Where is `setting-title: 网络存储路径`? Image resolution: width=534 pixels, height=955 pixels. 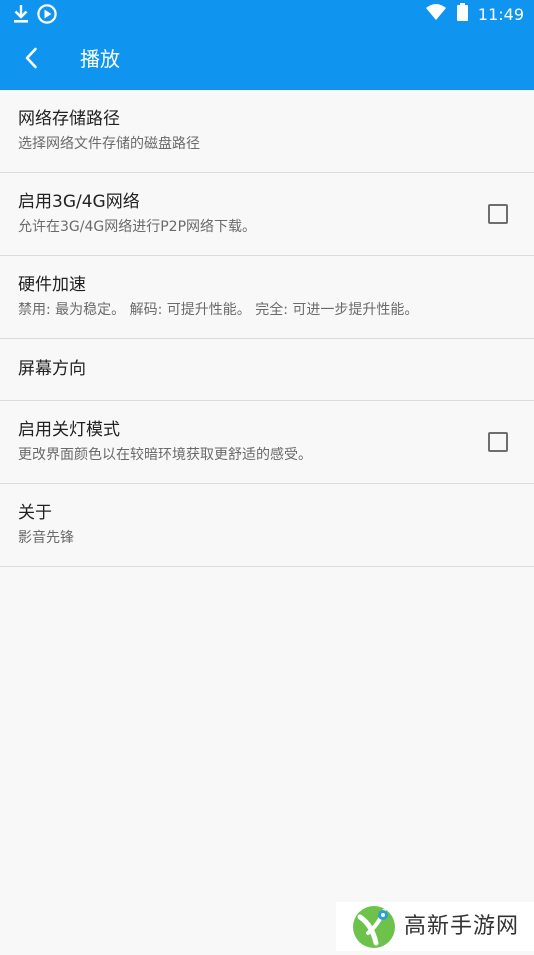 setting-title: 网络存储路径 is located at coordinates (69, 119).